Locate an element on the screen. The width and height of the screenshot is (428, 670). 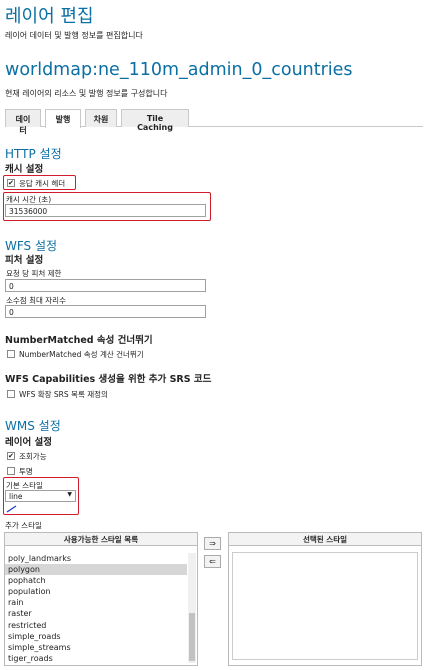
layer-description: 현재 레이어의 리소스 및 발행 정보를 구성합니다 is located at coordinates (86, 93).